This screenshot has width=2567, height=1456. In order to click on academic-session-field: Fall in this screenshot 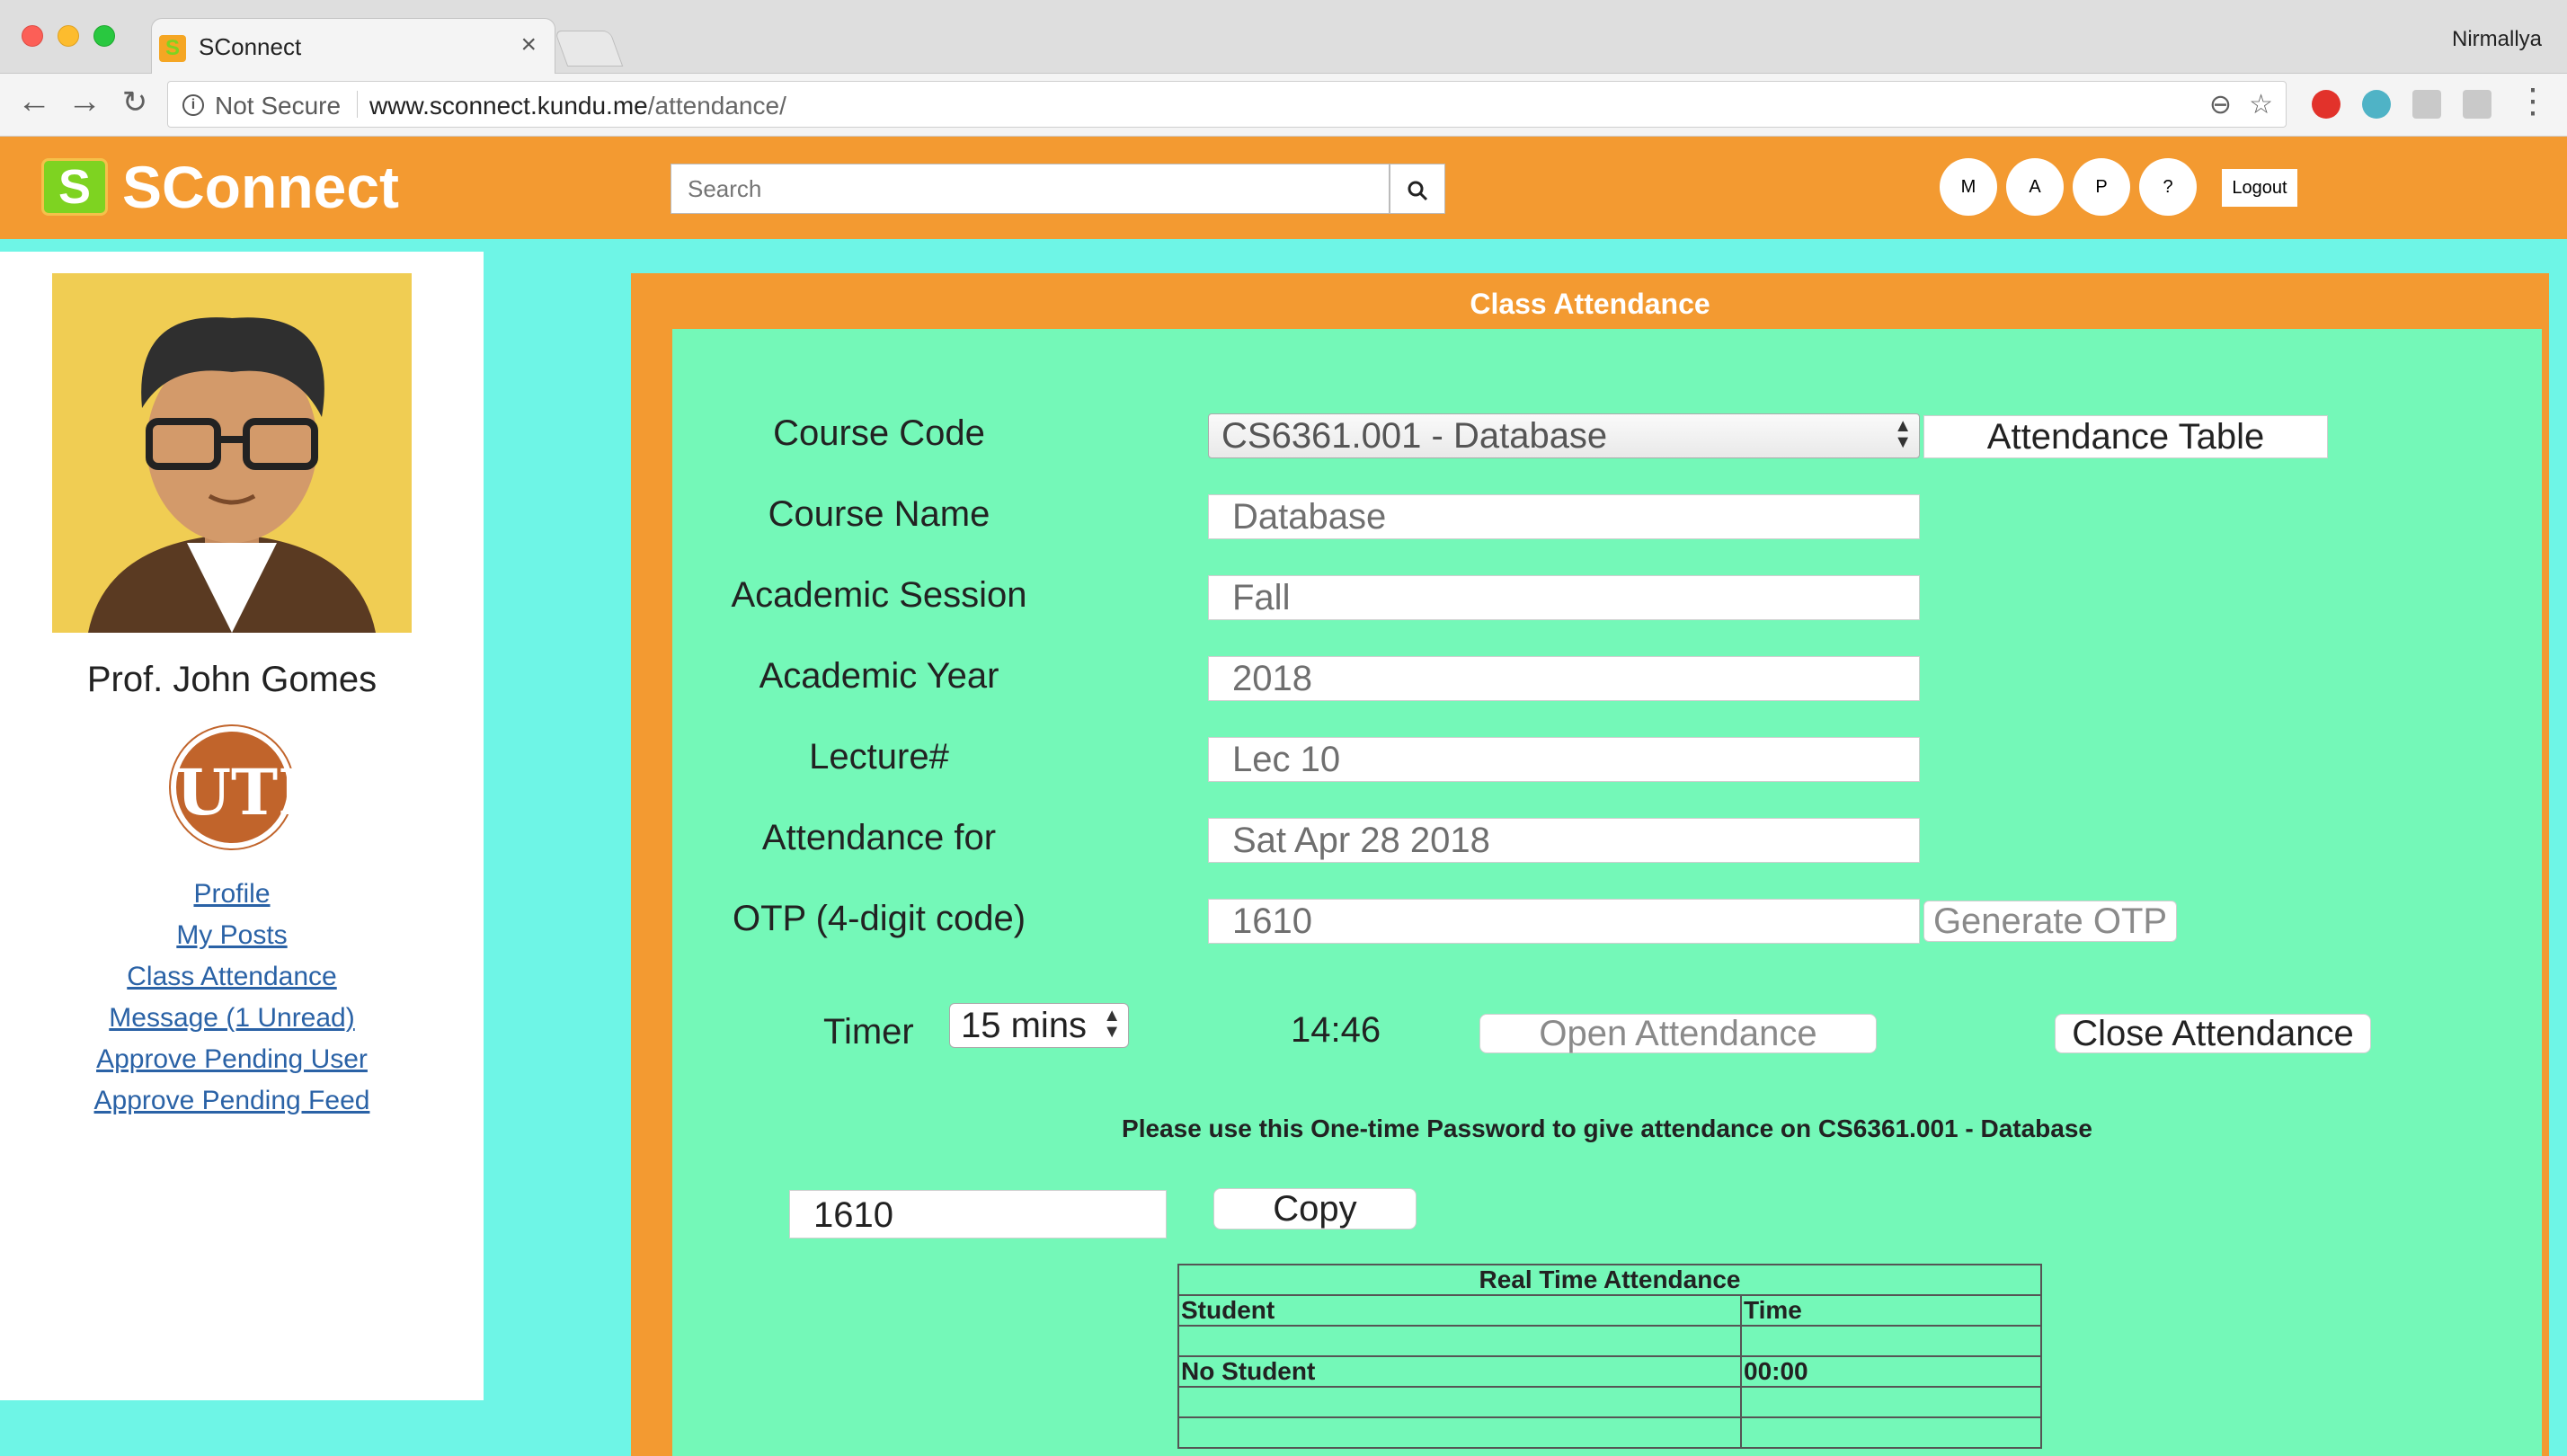, I will do `click(1564, 598)`.